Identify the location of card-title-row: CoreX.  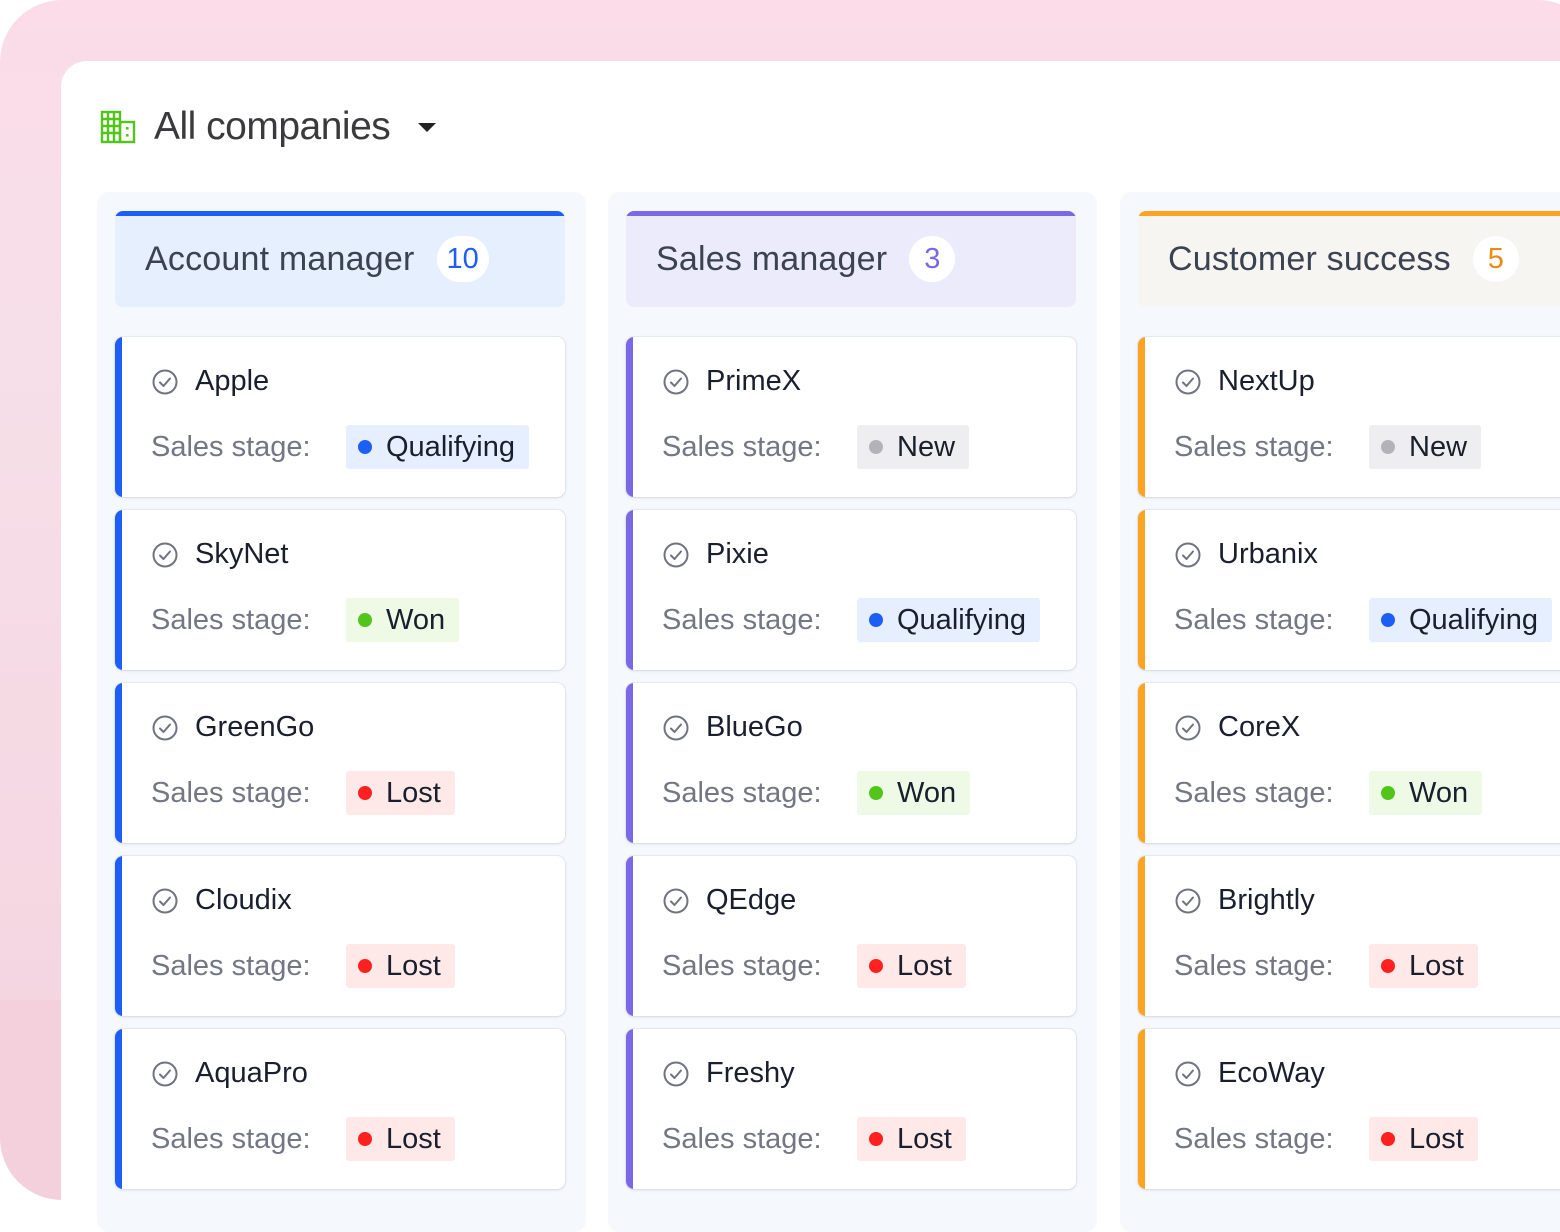
(1237, 727).